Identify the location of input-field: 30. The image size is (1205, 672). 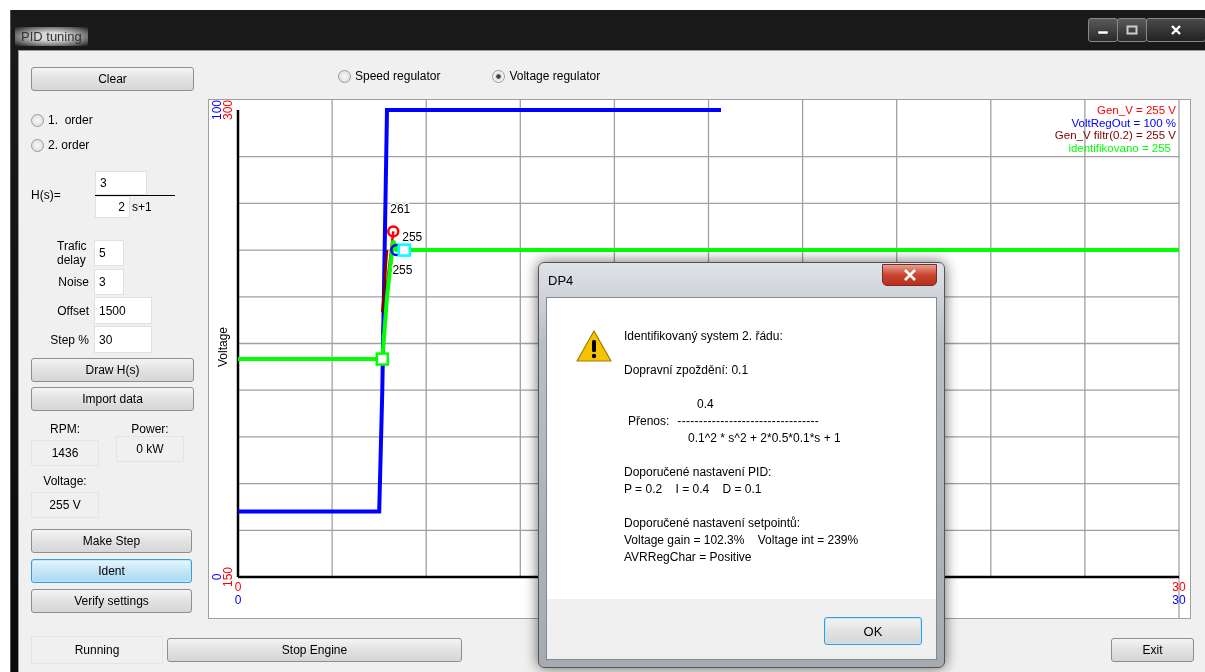
(123, 339).